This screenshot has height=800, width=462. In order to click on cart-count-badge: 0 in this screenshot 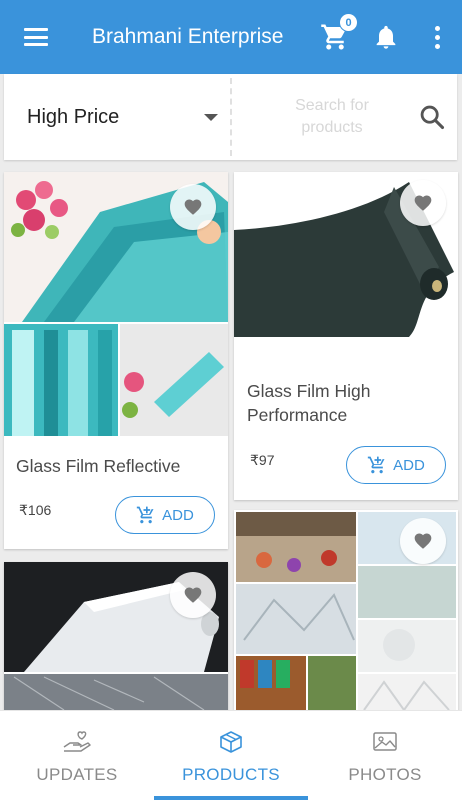, I will do `click(348, 22)`.